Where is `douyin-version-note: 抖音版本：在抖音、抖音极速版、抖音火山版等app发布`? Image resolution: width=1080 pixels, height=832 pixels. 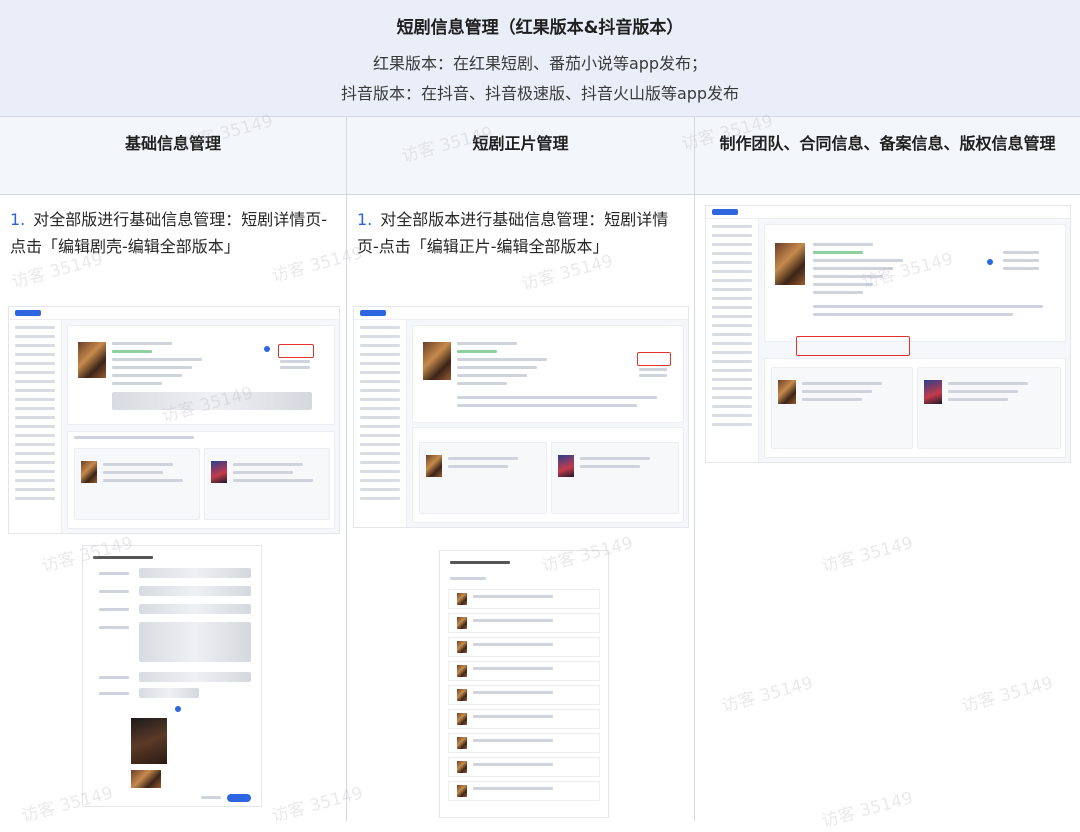
douyin-version-note: 抖音版本：在抖音、抖音极速版、抖音火山版等app发布 is located at coordinates (540, 93).